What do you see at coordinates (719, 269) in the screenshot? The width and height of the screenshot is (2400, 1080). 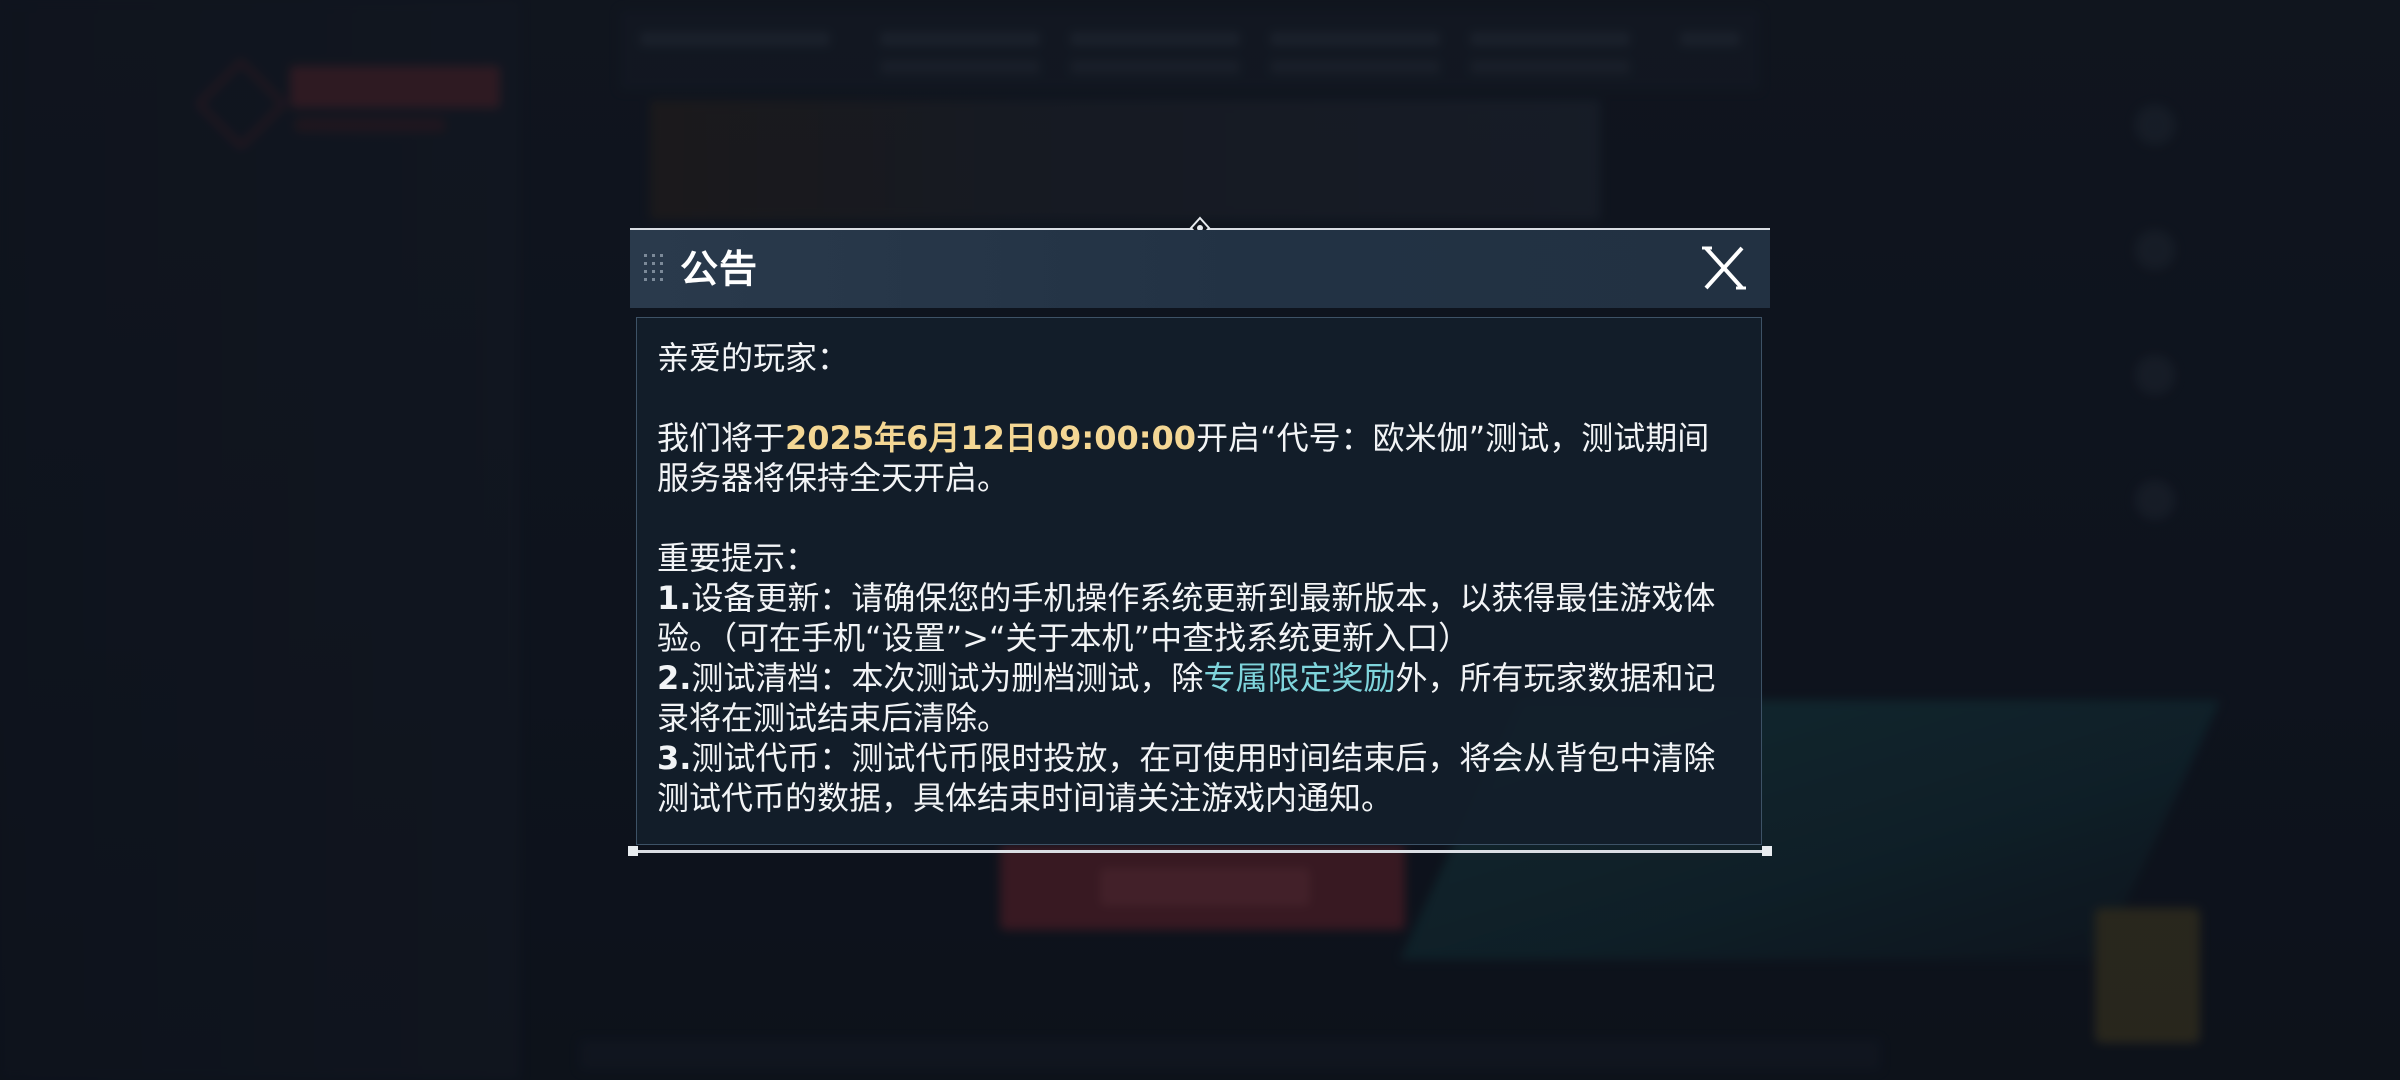 I see `dialog-title: 公告` at bounding box center [719, 269].